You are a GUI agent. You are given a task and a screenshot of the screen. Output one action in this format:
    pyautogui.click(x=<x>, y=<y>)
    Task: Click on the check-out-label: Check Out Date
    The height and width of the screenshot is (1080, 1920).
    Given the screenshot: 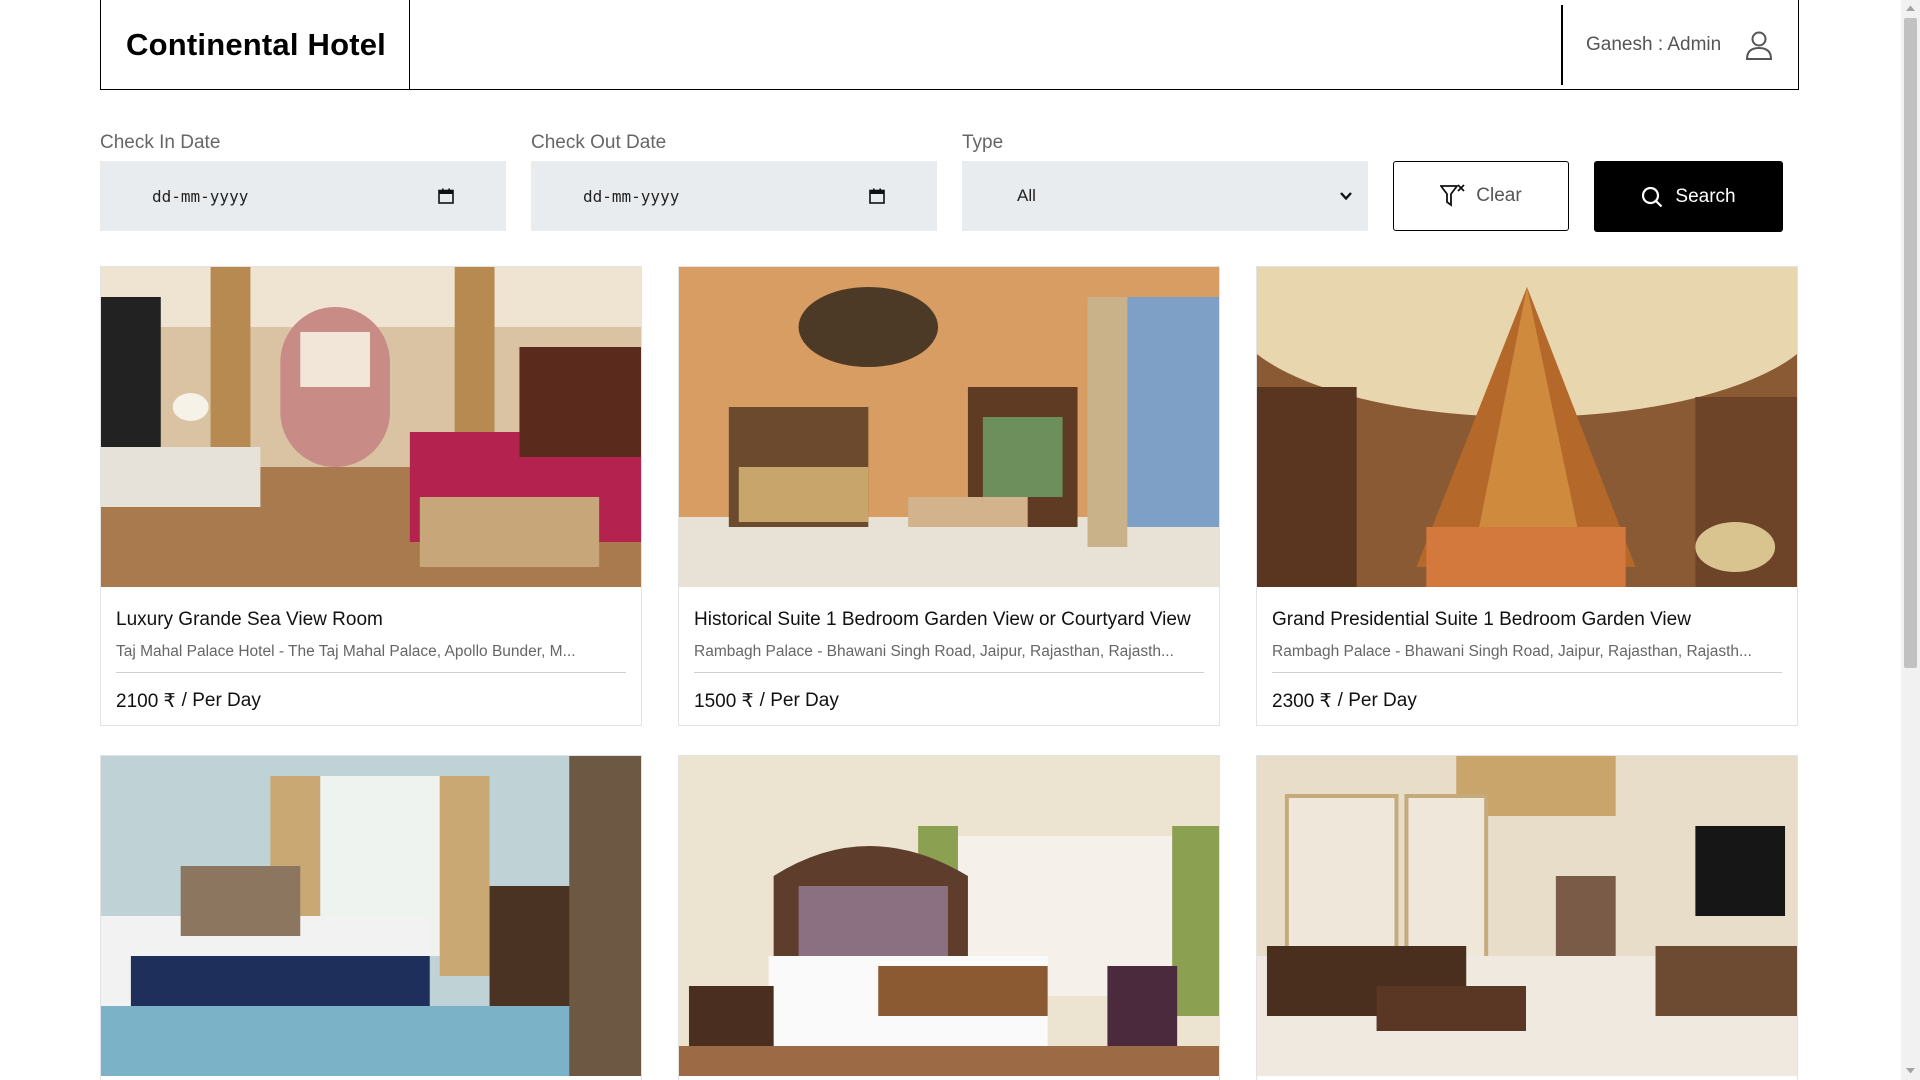 What is the action you would take?
    pyautogui.click(x=599, y=142)
    